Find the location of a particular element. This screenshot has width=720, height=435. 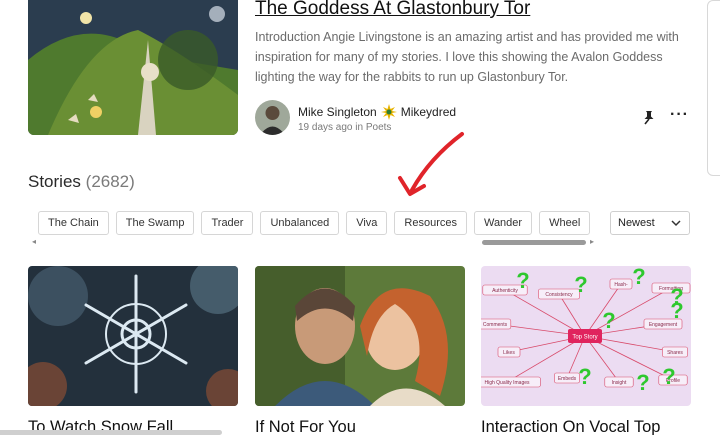

mindmap-node: Insight is located at coordinates (619, 382).